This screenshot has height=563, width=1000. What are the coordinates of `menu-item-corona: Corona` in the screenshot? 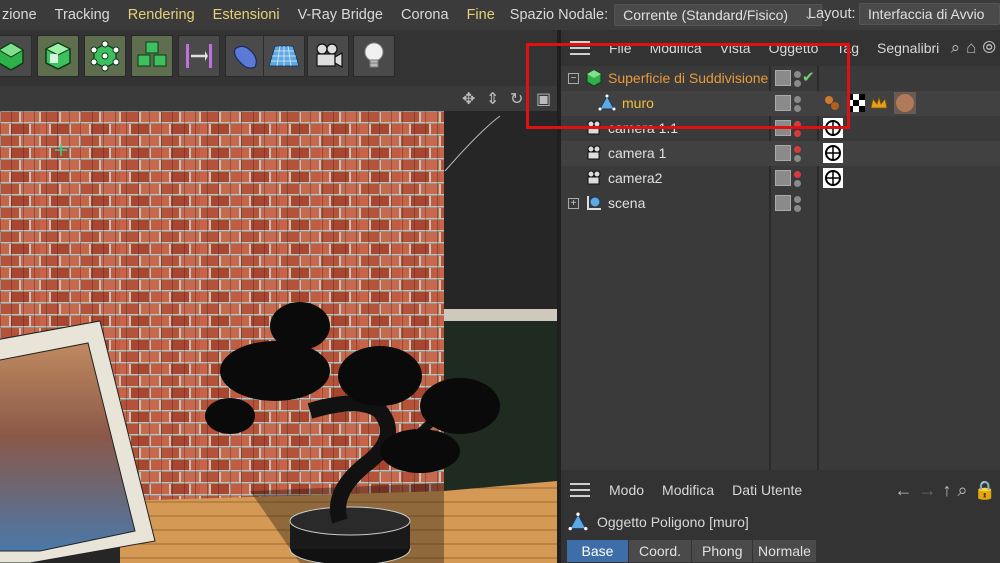 It's located at (425, 15).